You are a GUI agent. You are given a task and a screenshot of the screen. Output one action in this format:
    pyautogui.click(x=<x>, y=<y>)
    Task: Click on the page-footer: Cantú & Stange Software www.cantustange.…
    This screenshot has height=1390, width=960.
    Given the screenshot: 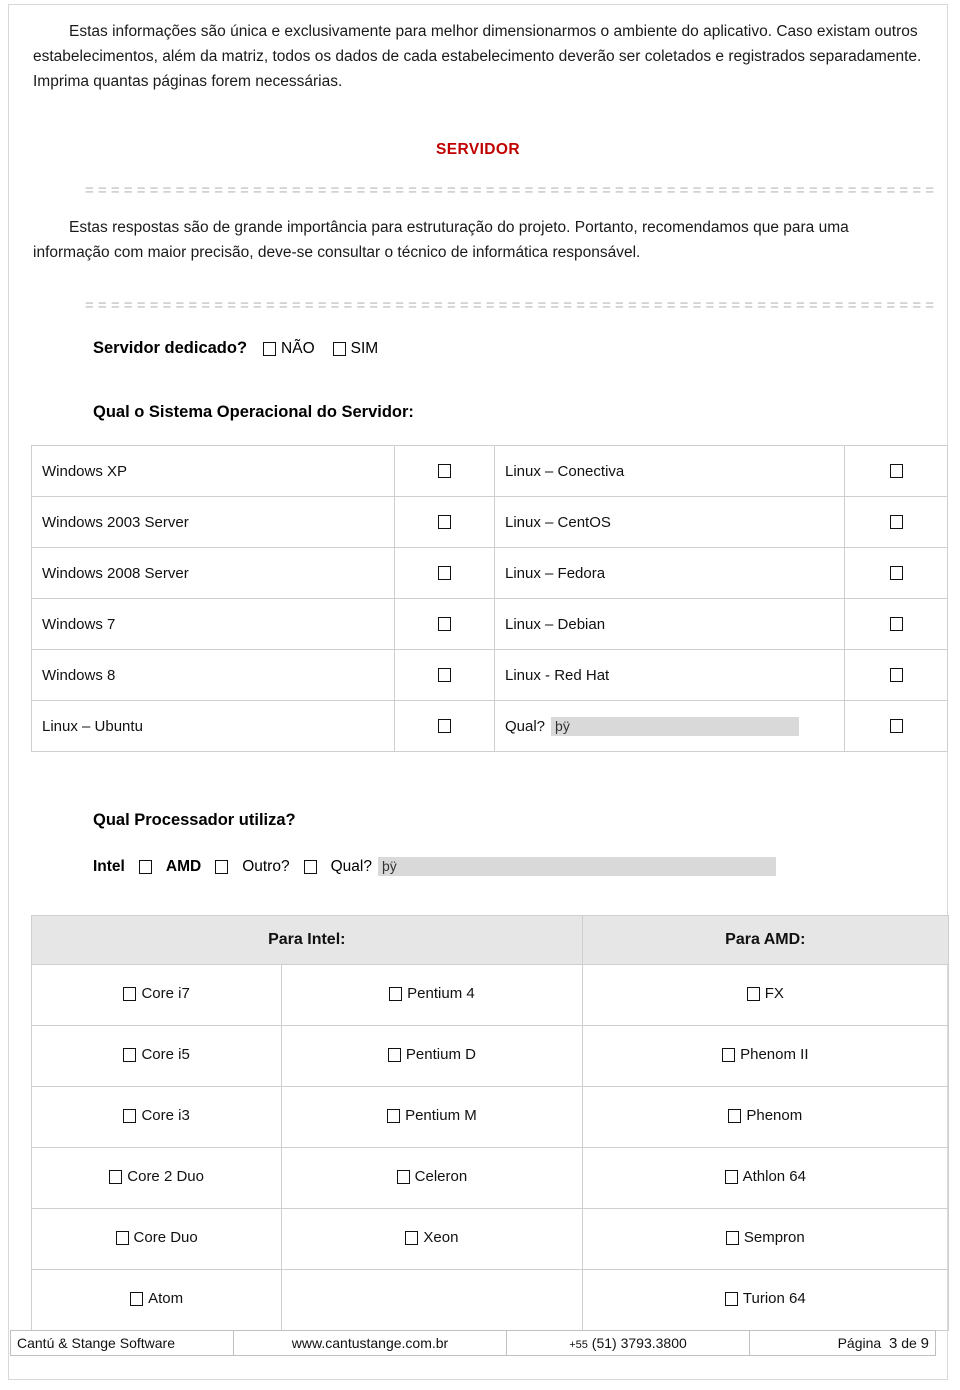 What is the action you would take?
    pyautogui.click(x=473, y=1343)
    